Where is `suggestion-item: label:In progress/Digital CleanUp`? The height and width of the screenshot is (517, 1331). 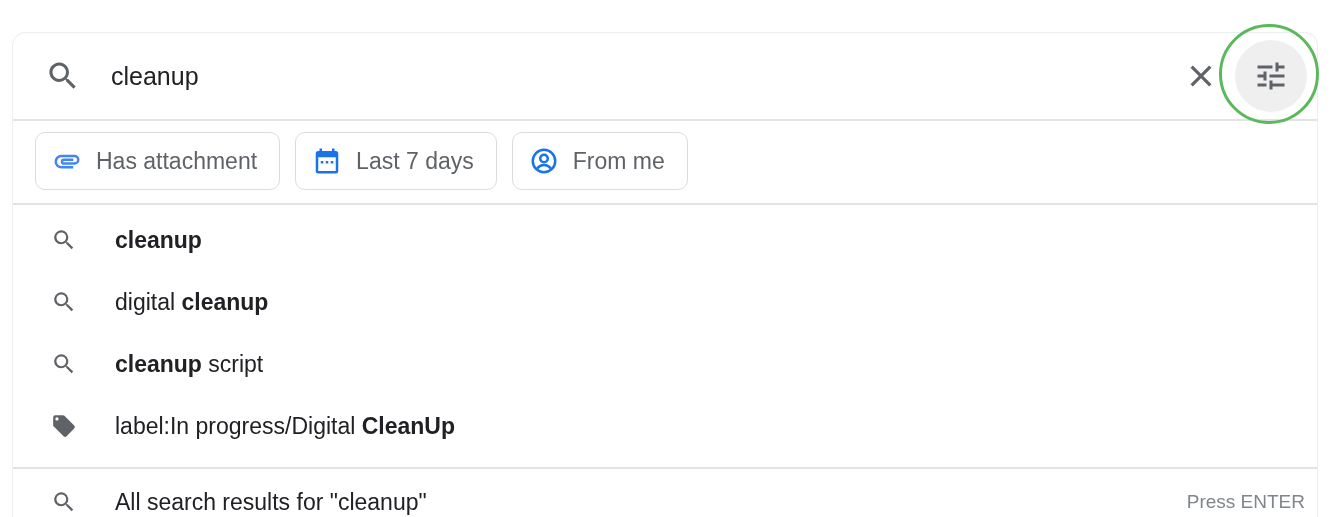
suggestion-item: label:In progress/Digital CleanUp is located at coordinates (285, 426).